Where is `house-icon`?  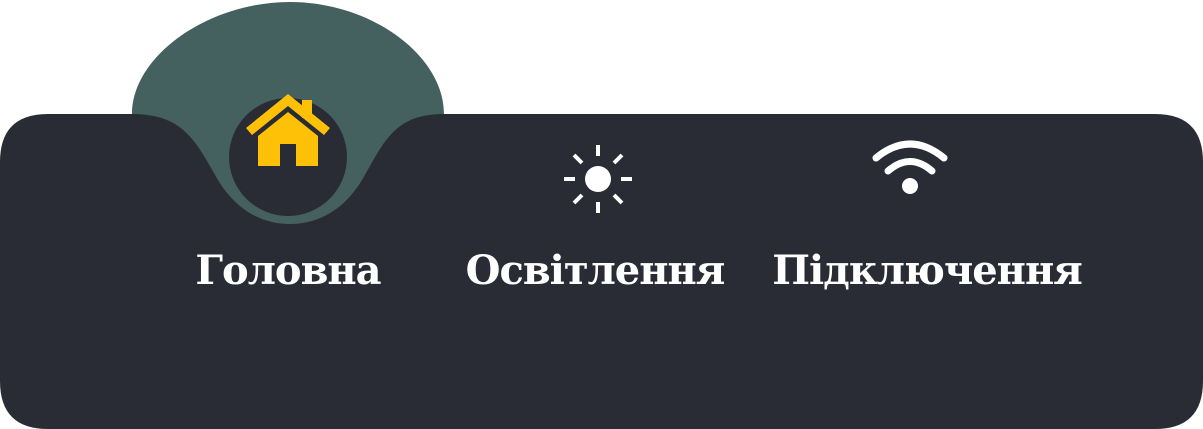
house-icon is located at coordinates (288, 130).